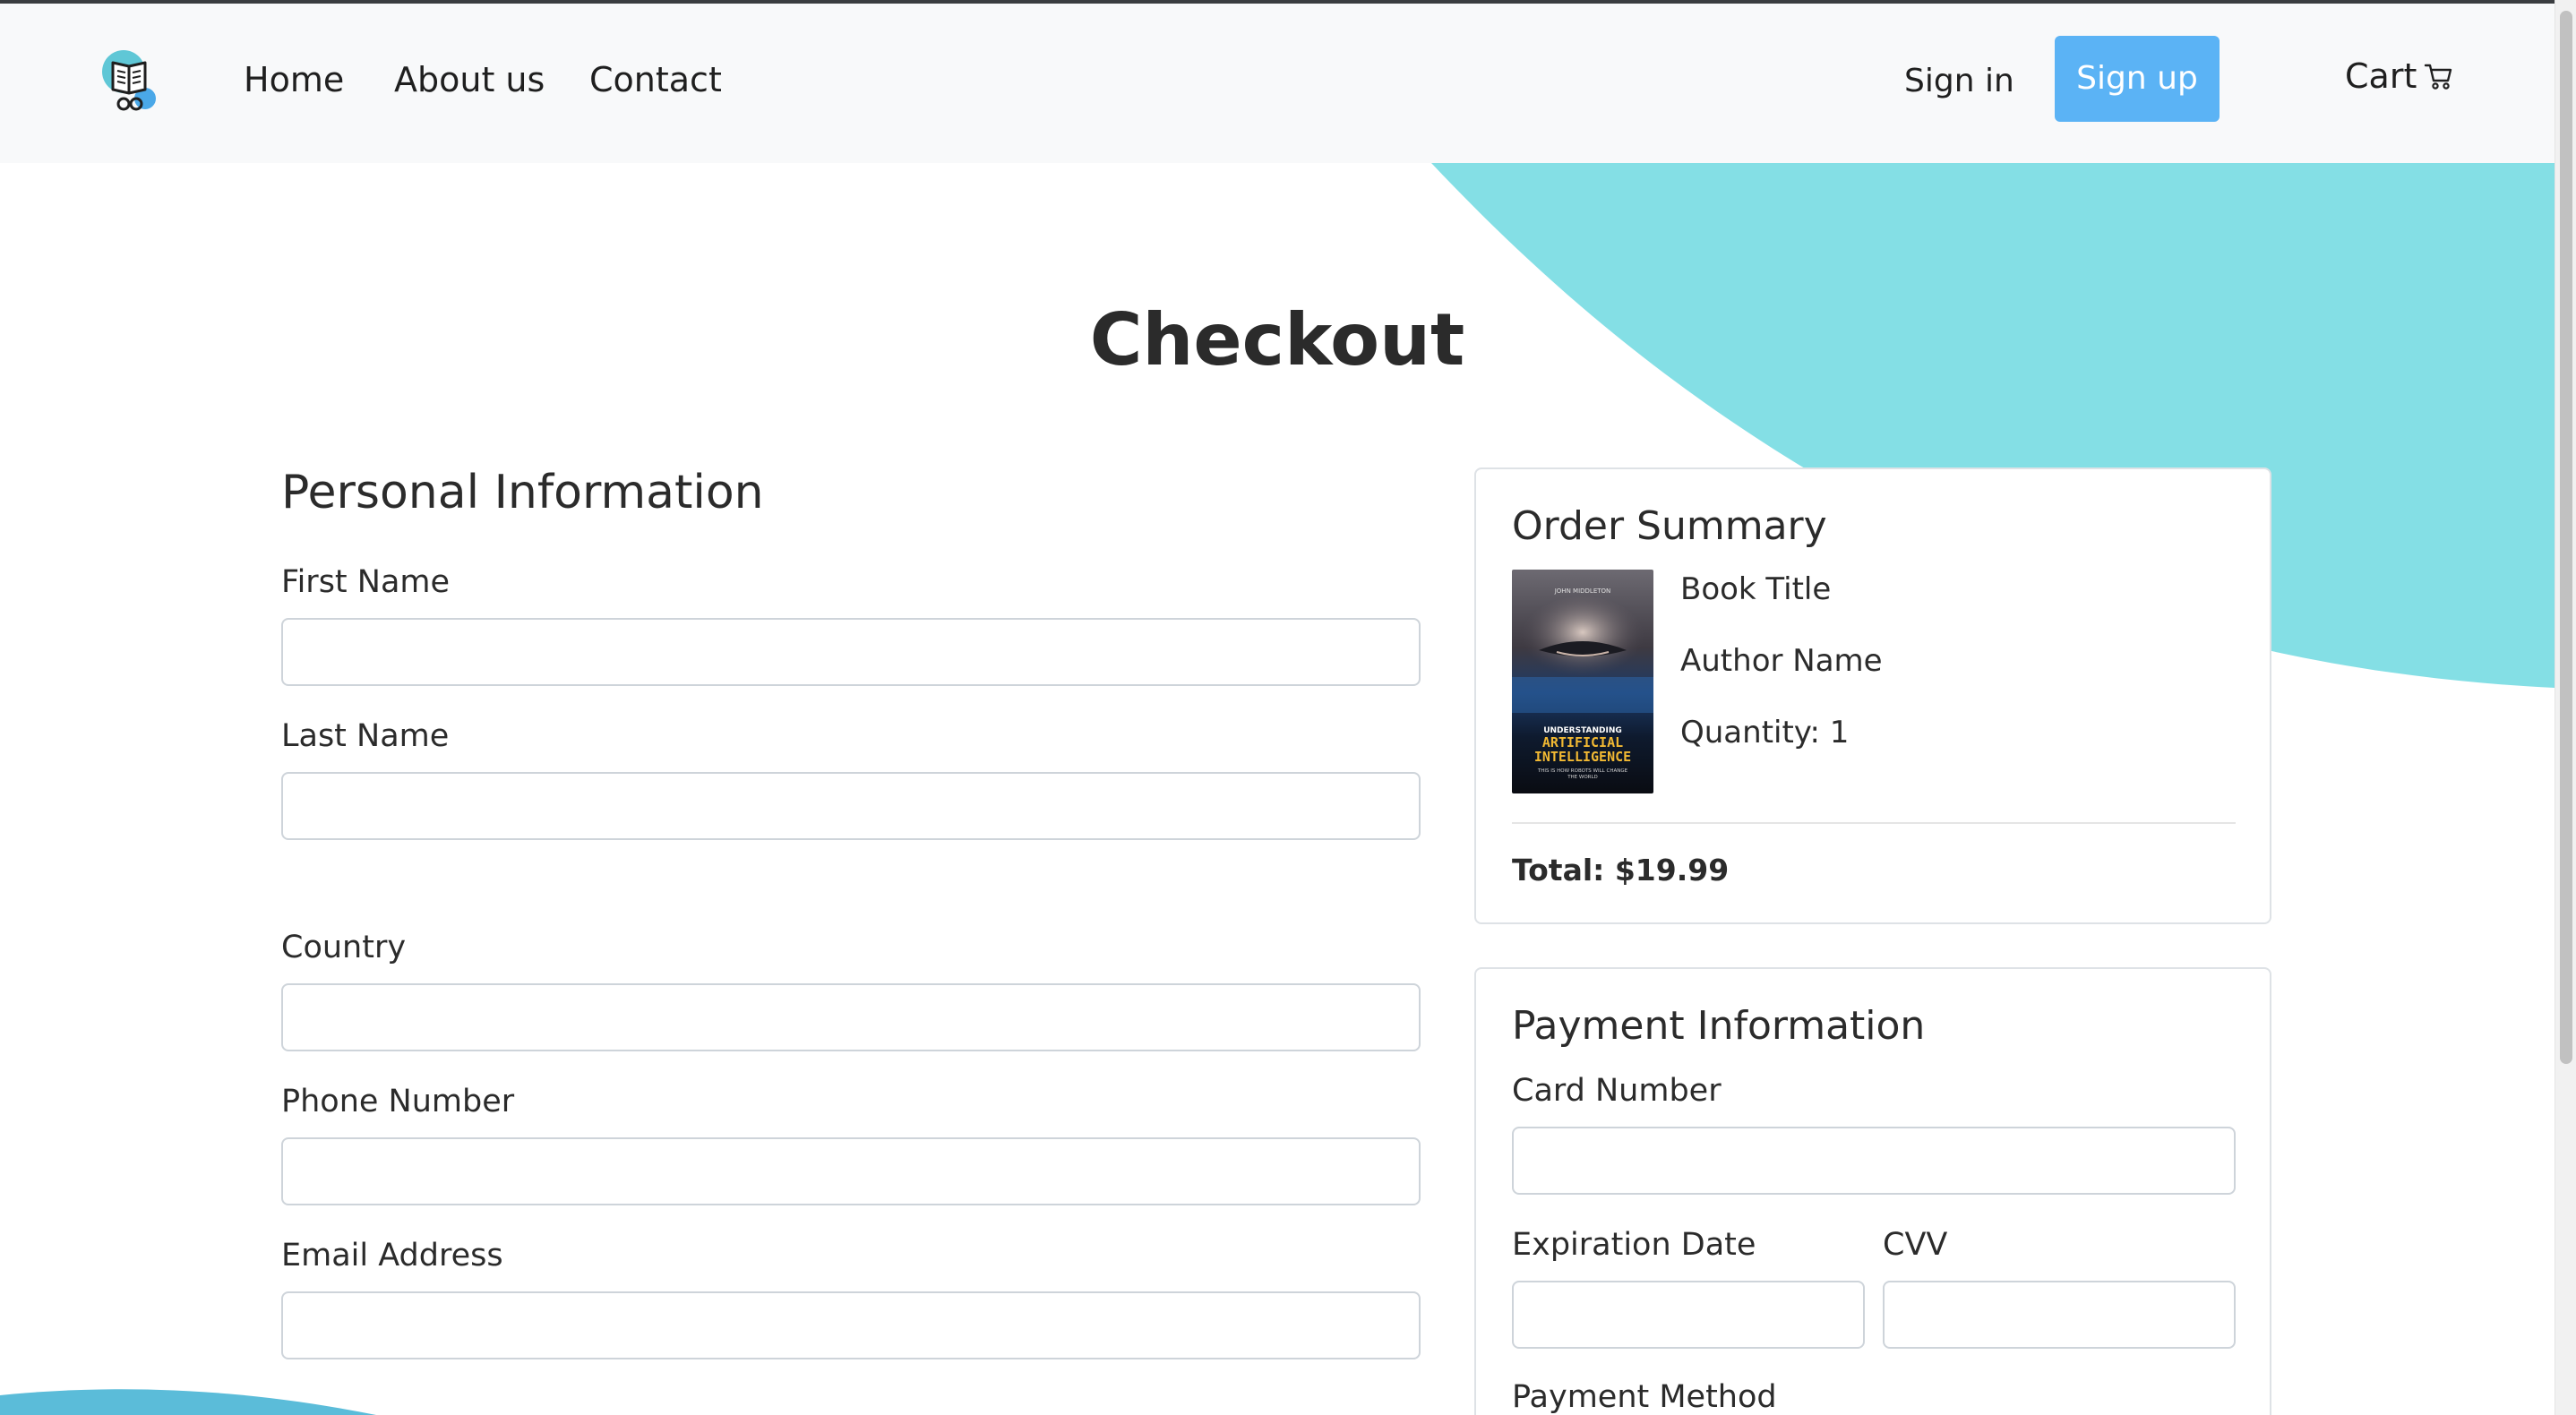 Image resolution: width=2576 pixels, height=1415 pixels. What do you see at coordinates (1719, 1026) in the screenshot?
I see `payment-info-heading: Payment Information` at bounding box center [1719, 1026].